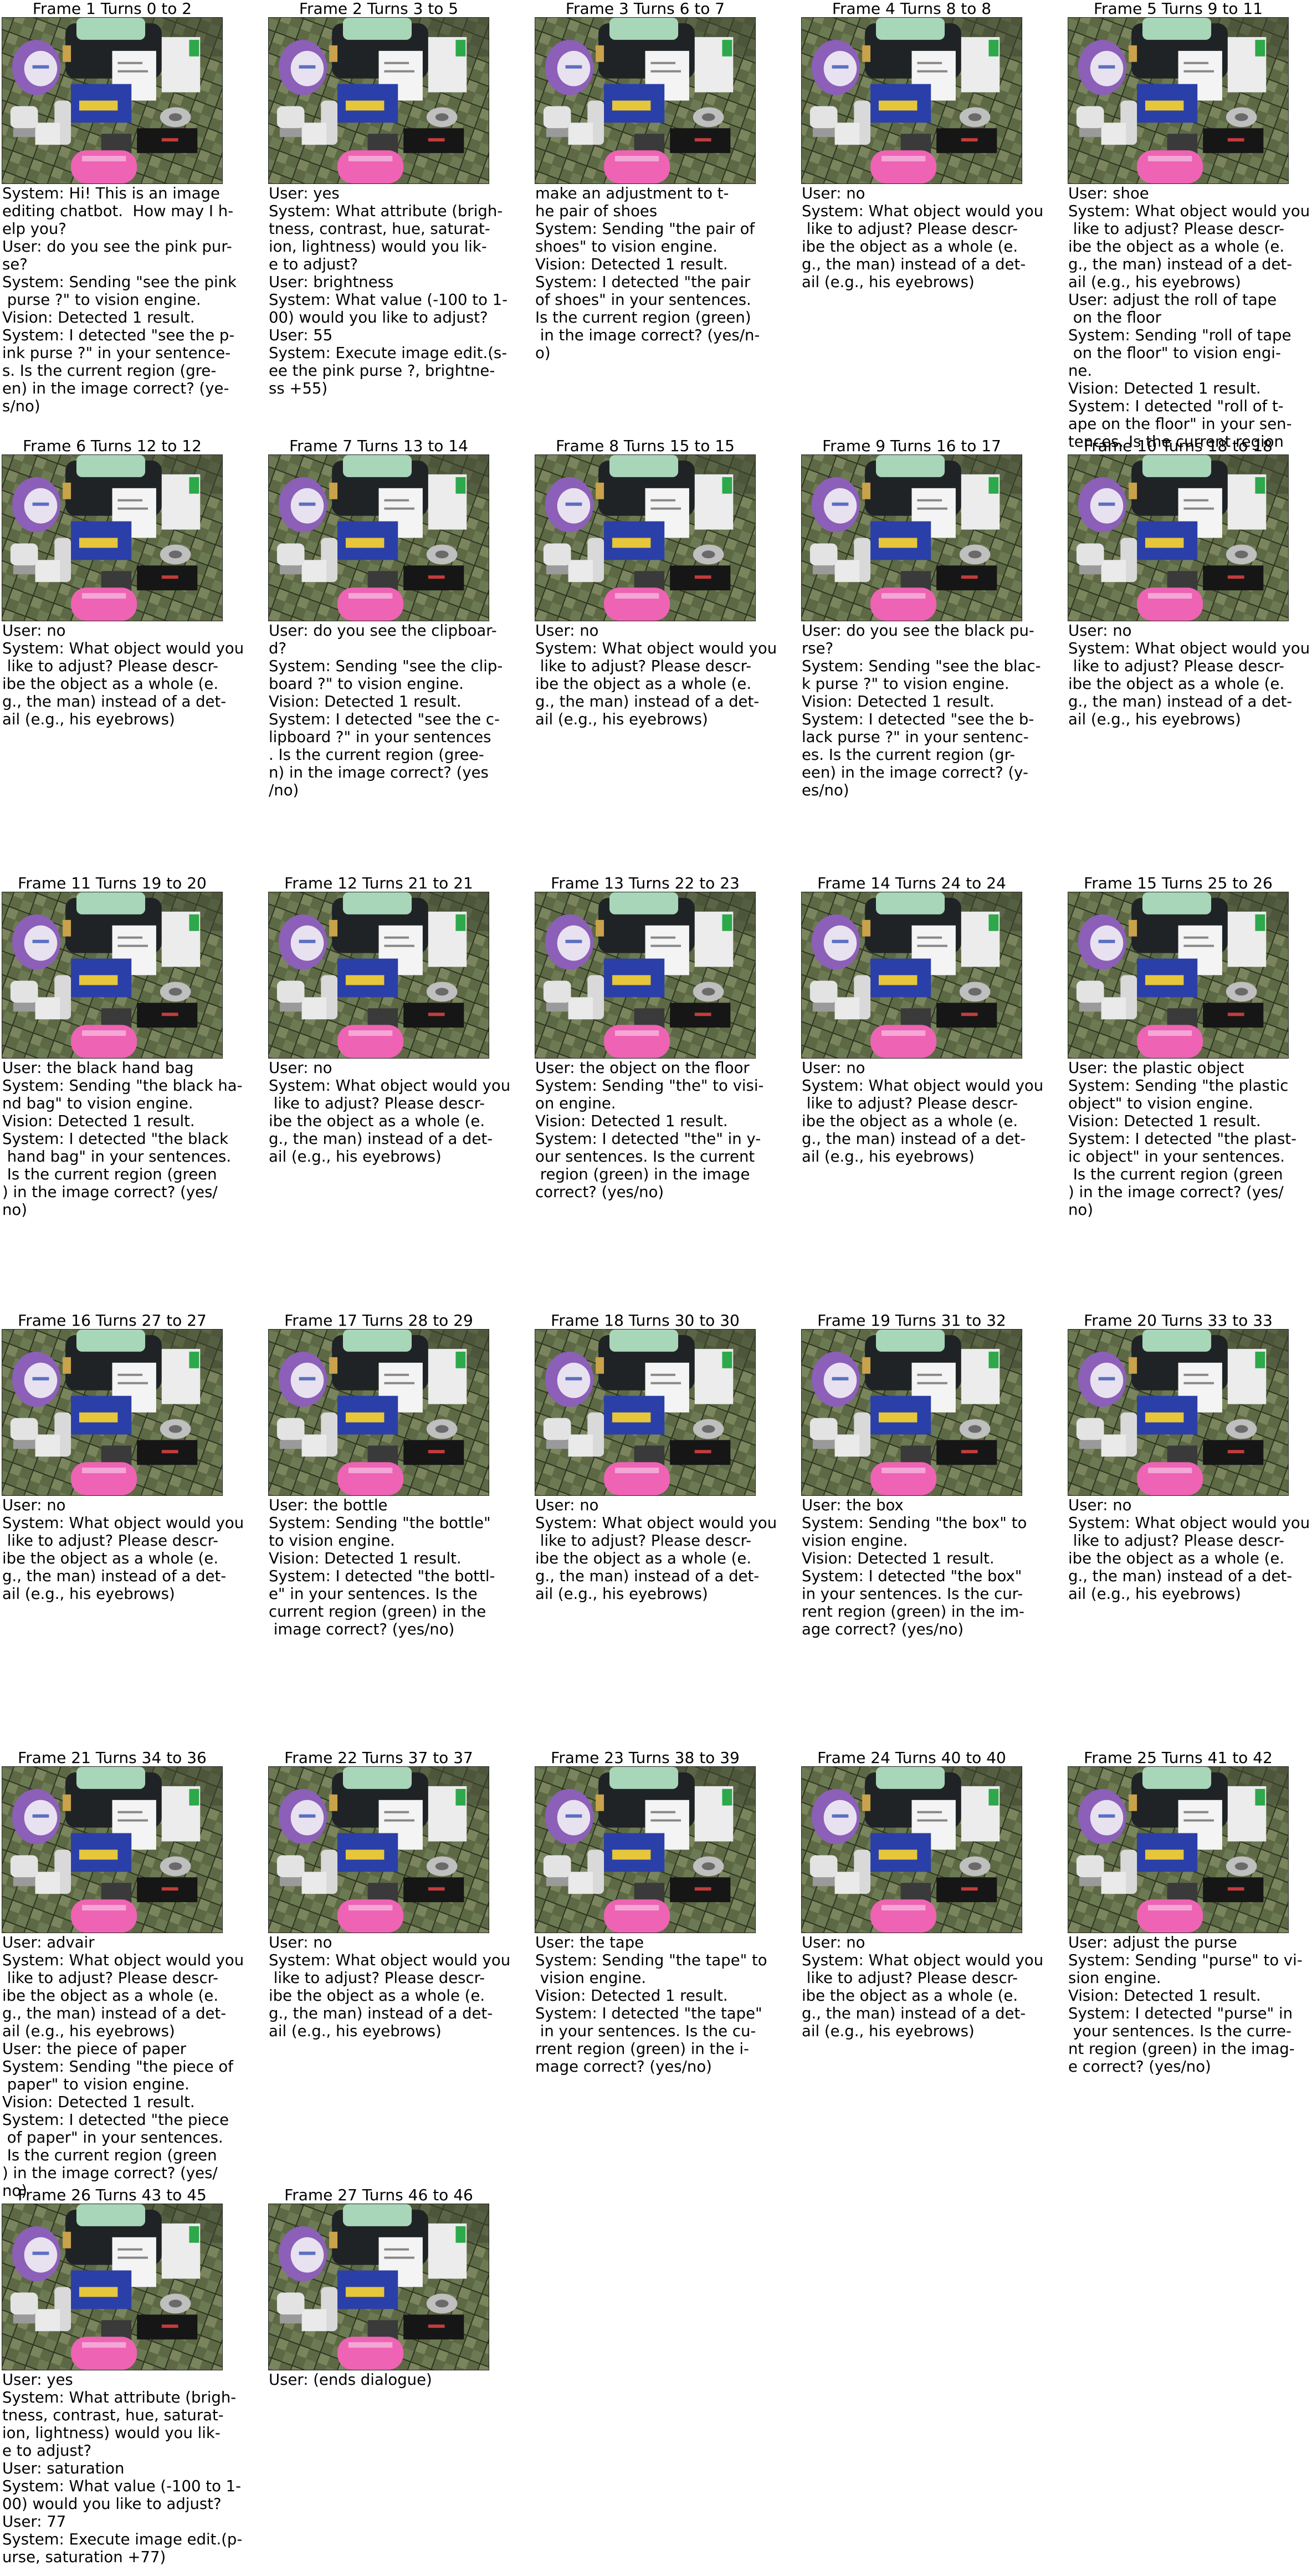  What do you see at coordinates (1178, 883) in the screenshot?
I see `frame-title: Frame 15 Turns 25 to 26` at bounding box center [1178, 883].